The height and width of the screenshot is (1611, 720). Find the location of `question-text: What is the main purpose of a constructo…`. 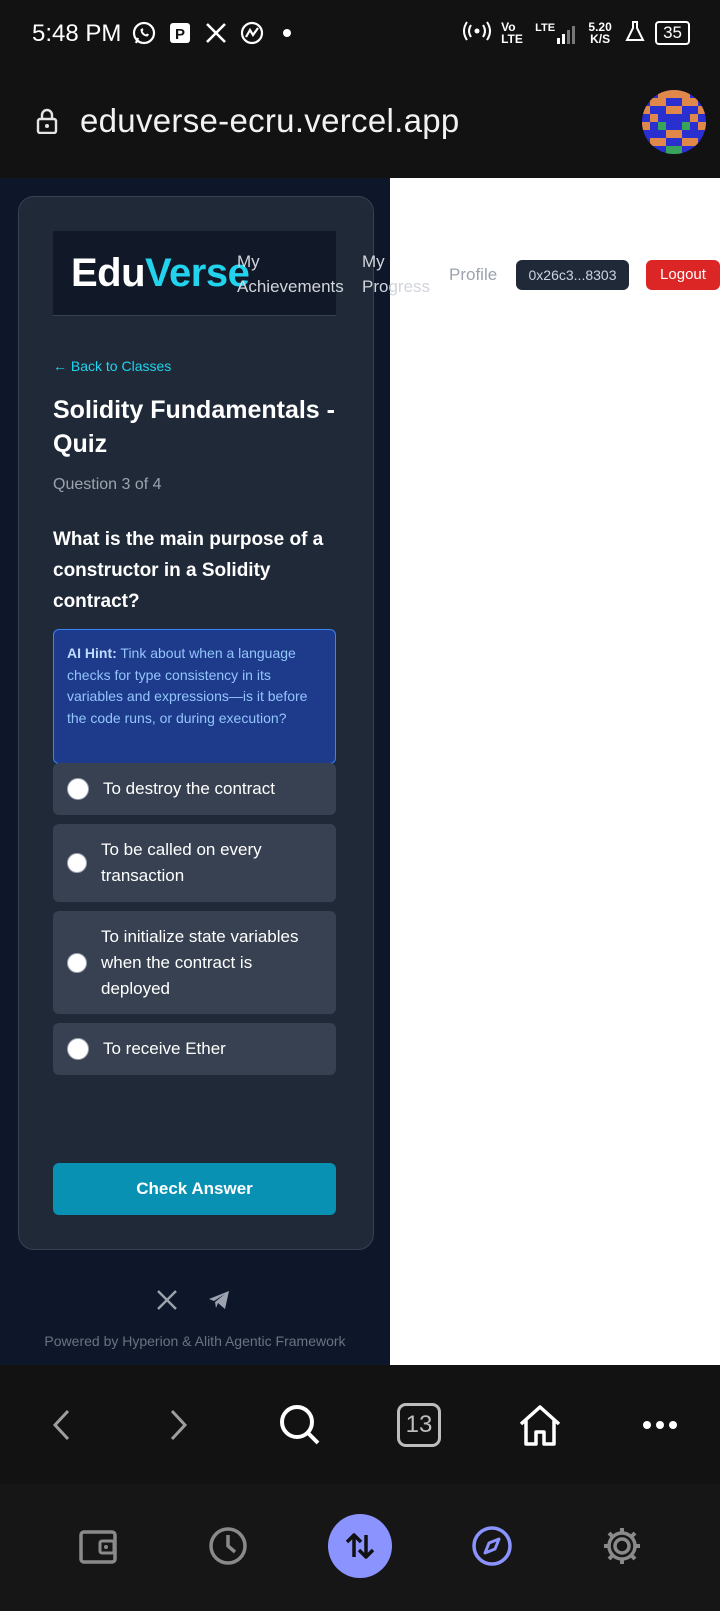

question-text: What is the main purpose of a constructo… is located at coordinates (188, 570).